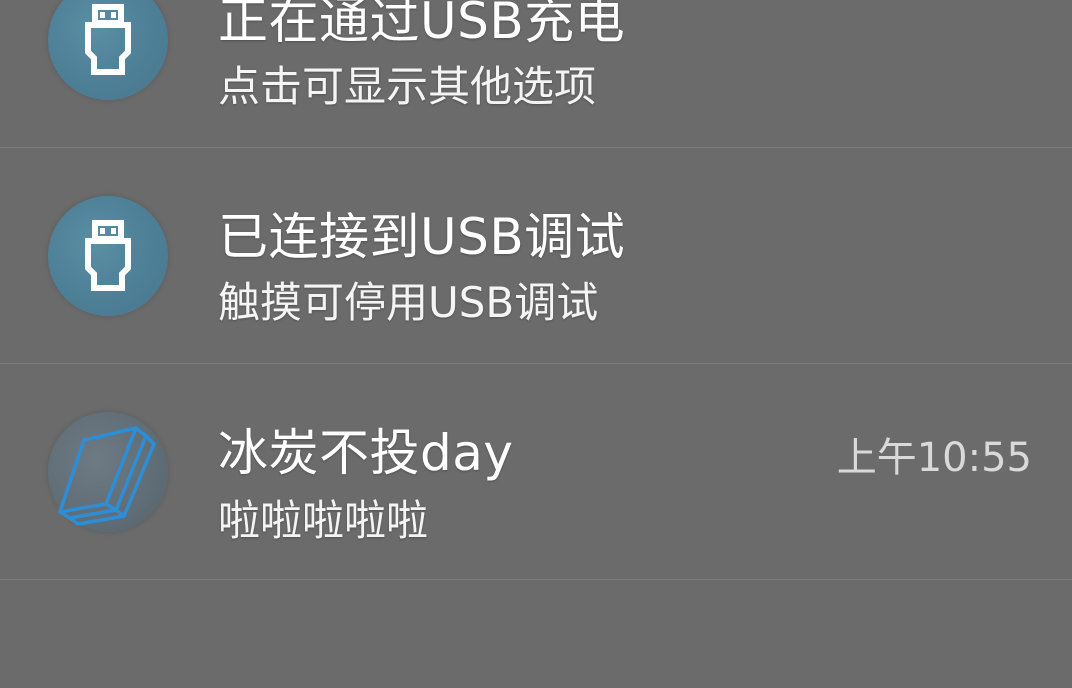 The width and height of the screenshot is (1072, 688). I want to click on notification-subtitle: 点击可显示其他选项, so click(407, 86).